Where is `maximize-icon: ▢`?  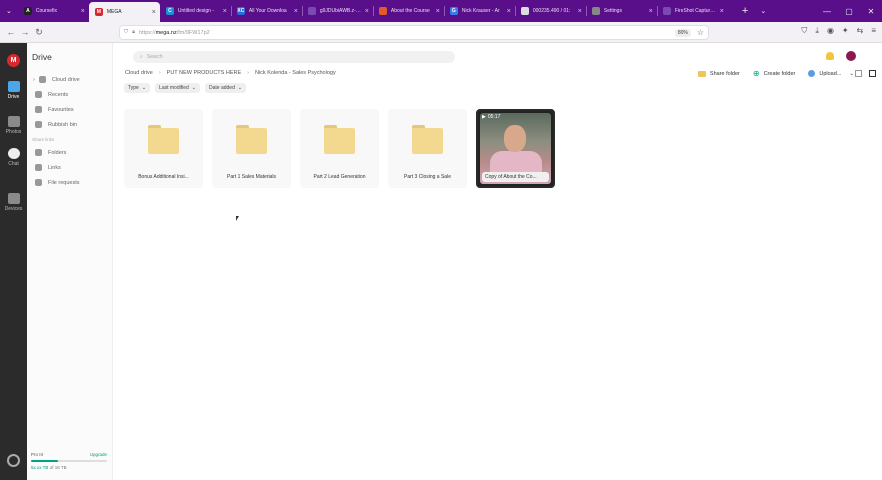
maximize-icon: ▢ is located at coordinates (849, 11).